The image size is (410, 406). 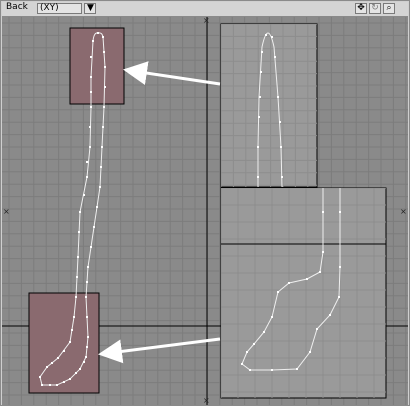 What do you see at coordinates (375, 8) in the screenshot?
I see `rotate-icon: ↻` at bounding box center [375, 8].